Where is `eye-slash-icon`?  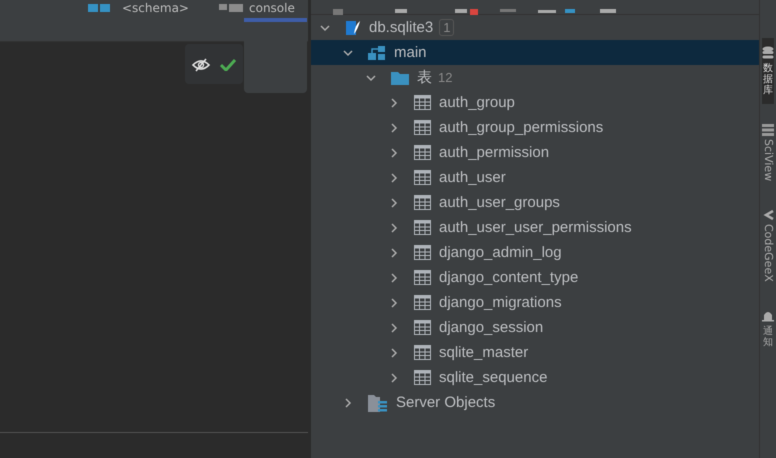 eye-slash-icon is located at coordinates (201, 65).